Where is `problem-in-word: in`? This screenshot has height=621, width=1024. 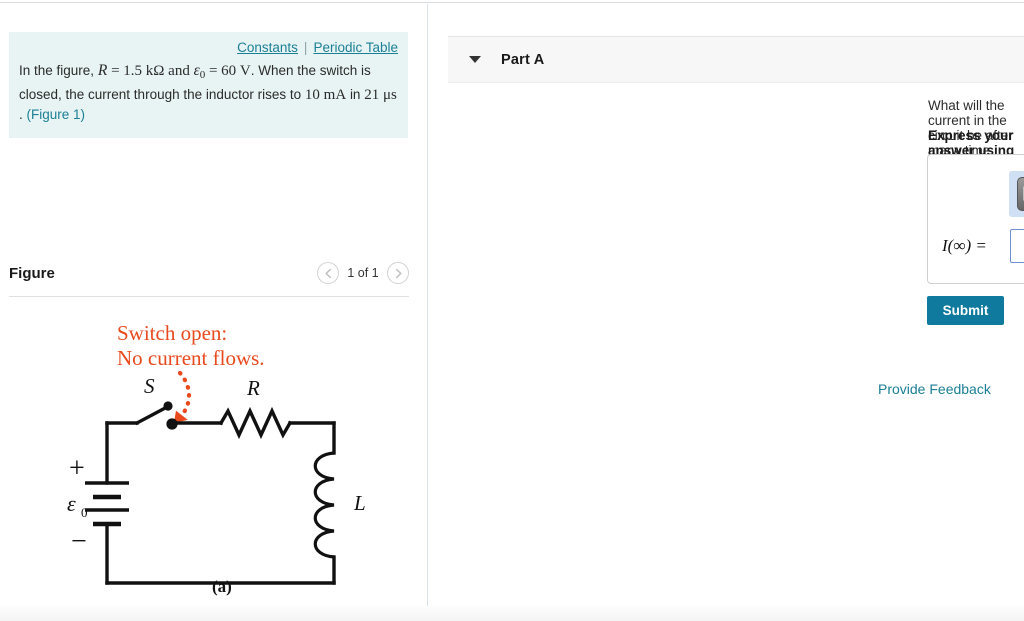
problem-in-word: in is located at coordinates (355, 94).